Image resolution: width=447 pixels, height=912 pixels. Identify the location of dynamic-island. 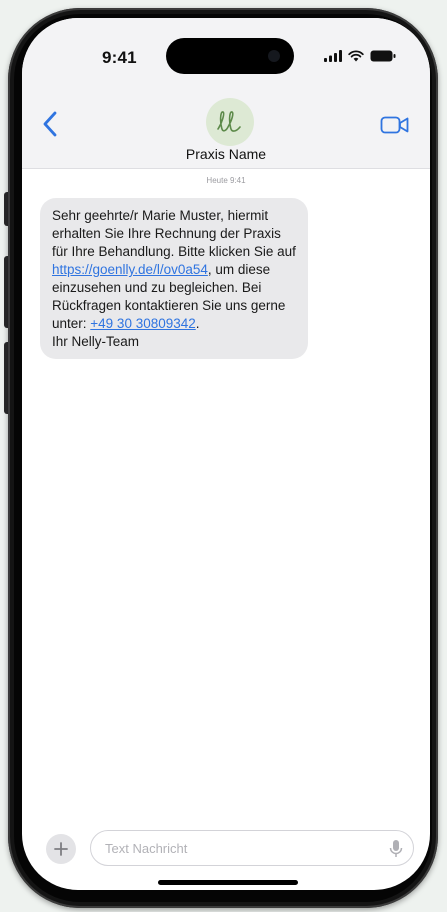
(230, 56).